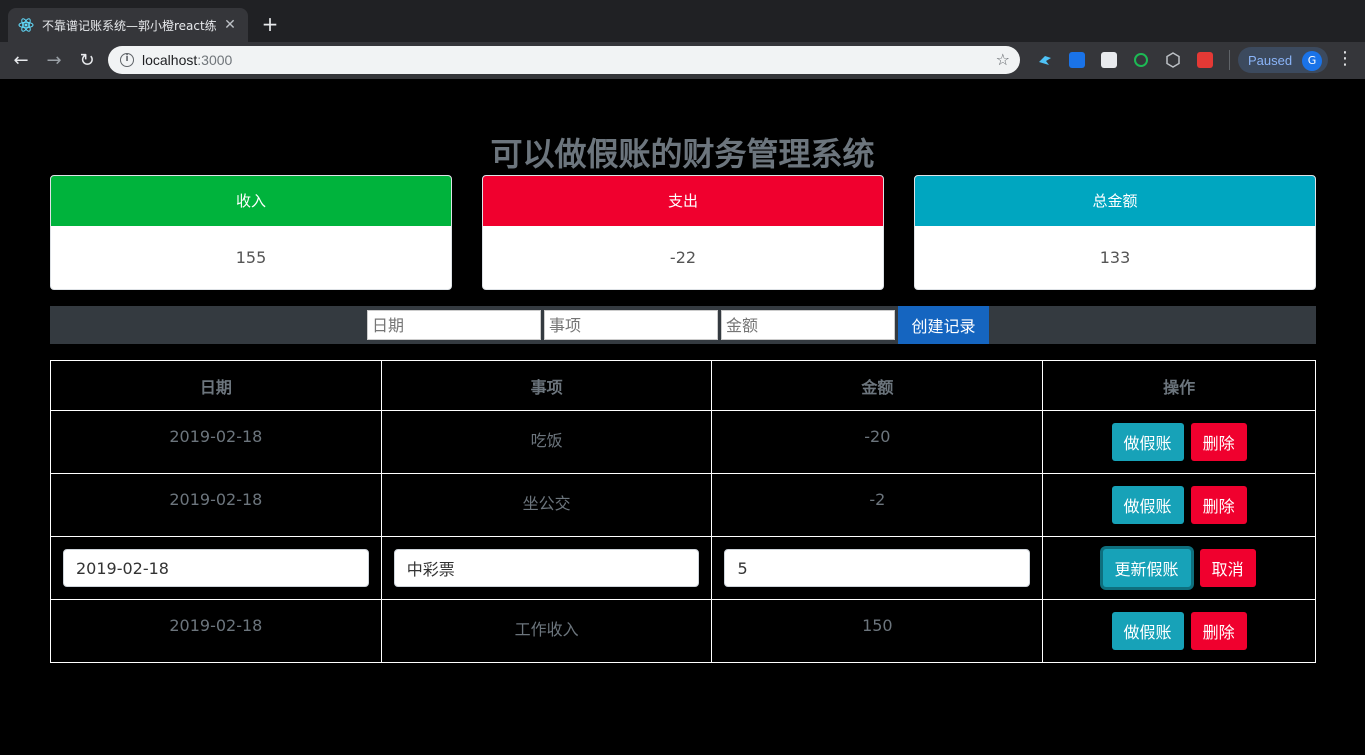 This screenshot has width=1365, height=755. I want to click on address-bar: i localhost:3000 ☆, so click(564, 60).